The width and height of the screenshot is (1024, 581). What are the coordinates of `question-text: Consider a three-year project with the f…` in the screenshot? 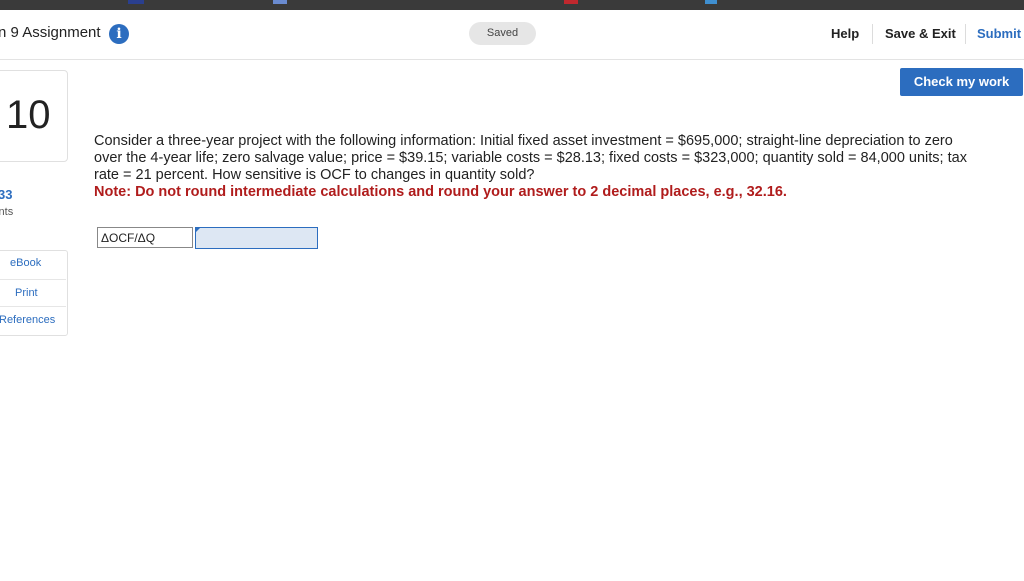 It's located at (530, 158).